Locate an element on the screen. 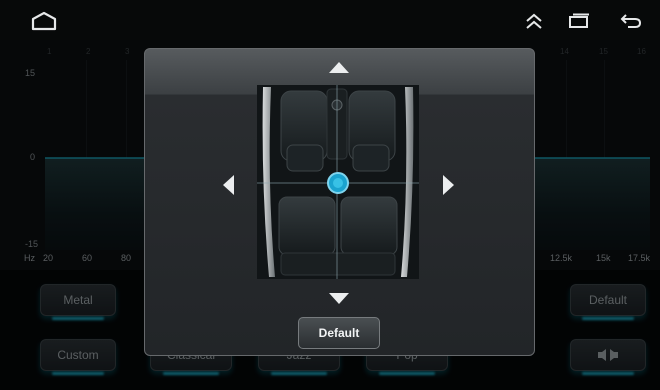 This screenshot has width=660, height=390. triangle-left-icon is located at coordinates (228, 185).